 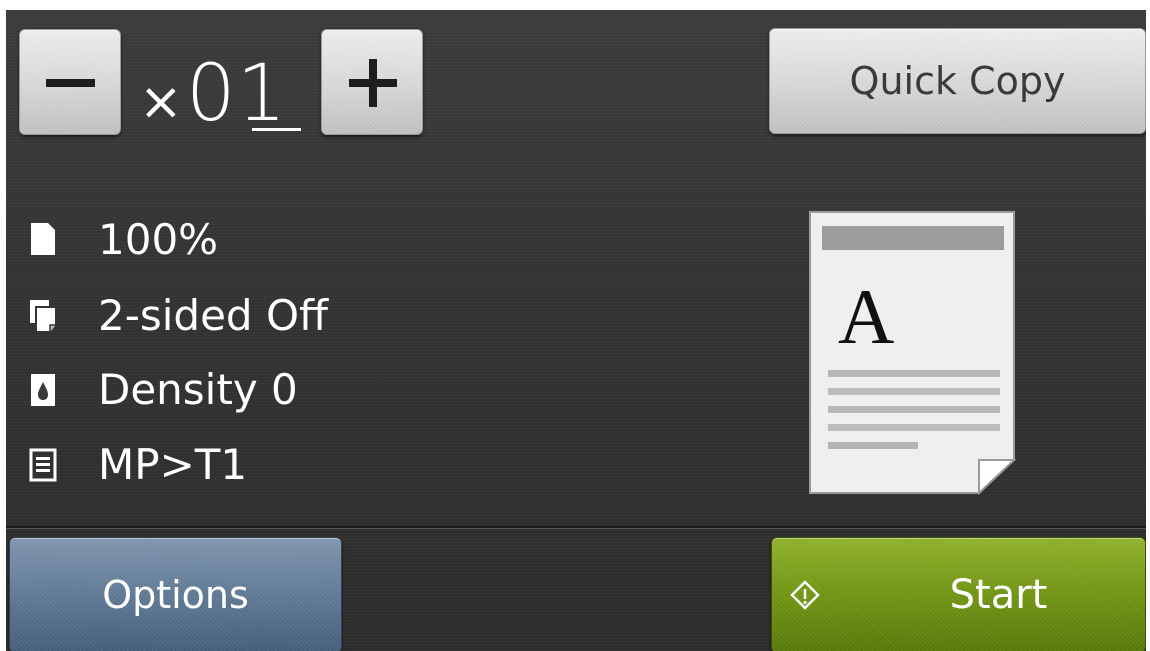 I want to click on quick-copy-button: Quick Copy, so click(x=957, y=81).